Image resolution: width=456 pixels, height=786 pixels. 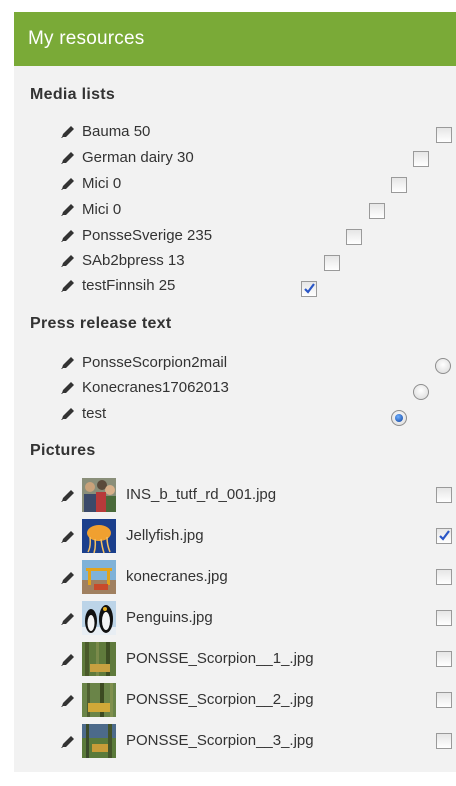 What do you see at coordinates (99, 577) in the screenshot?
I see `crane-photo-thumbnail` at bounding box center [99, 577].